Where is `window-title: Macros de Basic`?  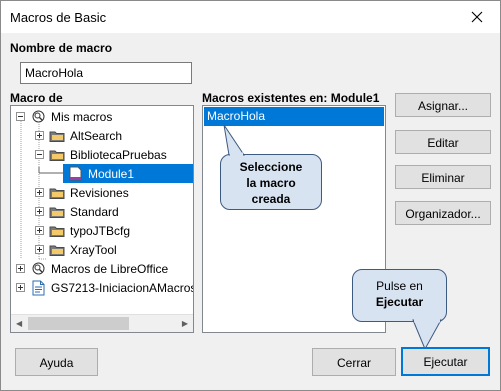
window-title: Macros de Basic is located at coordinates (58, 17).